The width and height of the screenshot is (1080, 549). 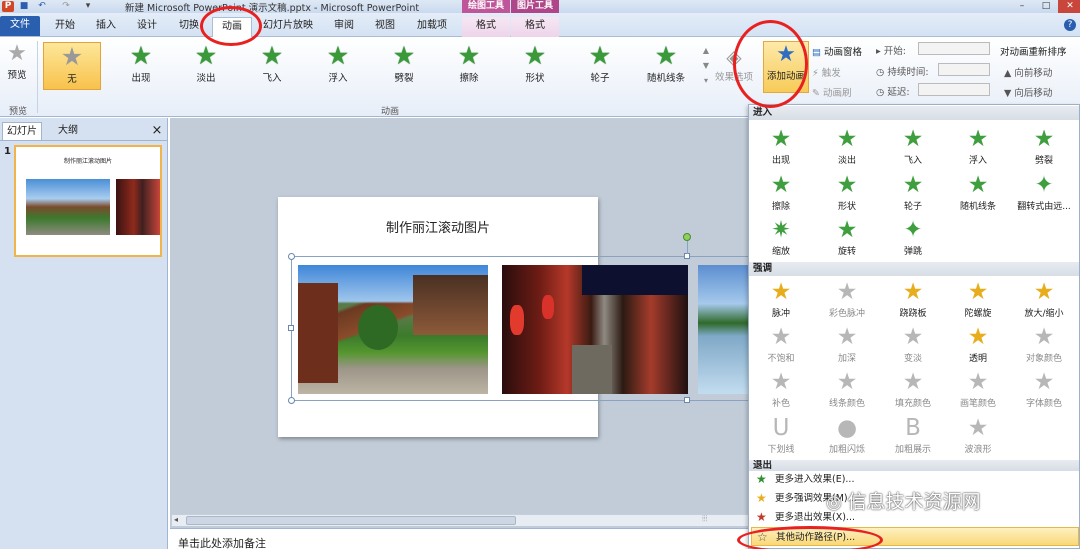 What do you see at coordinates (106, 27) in the screenshot?
I see `tab-insert: 插入` at bounding box center [106, 27].